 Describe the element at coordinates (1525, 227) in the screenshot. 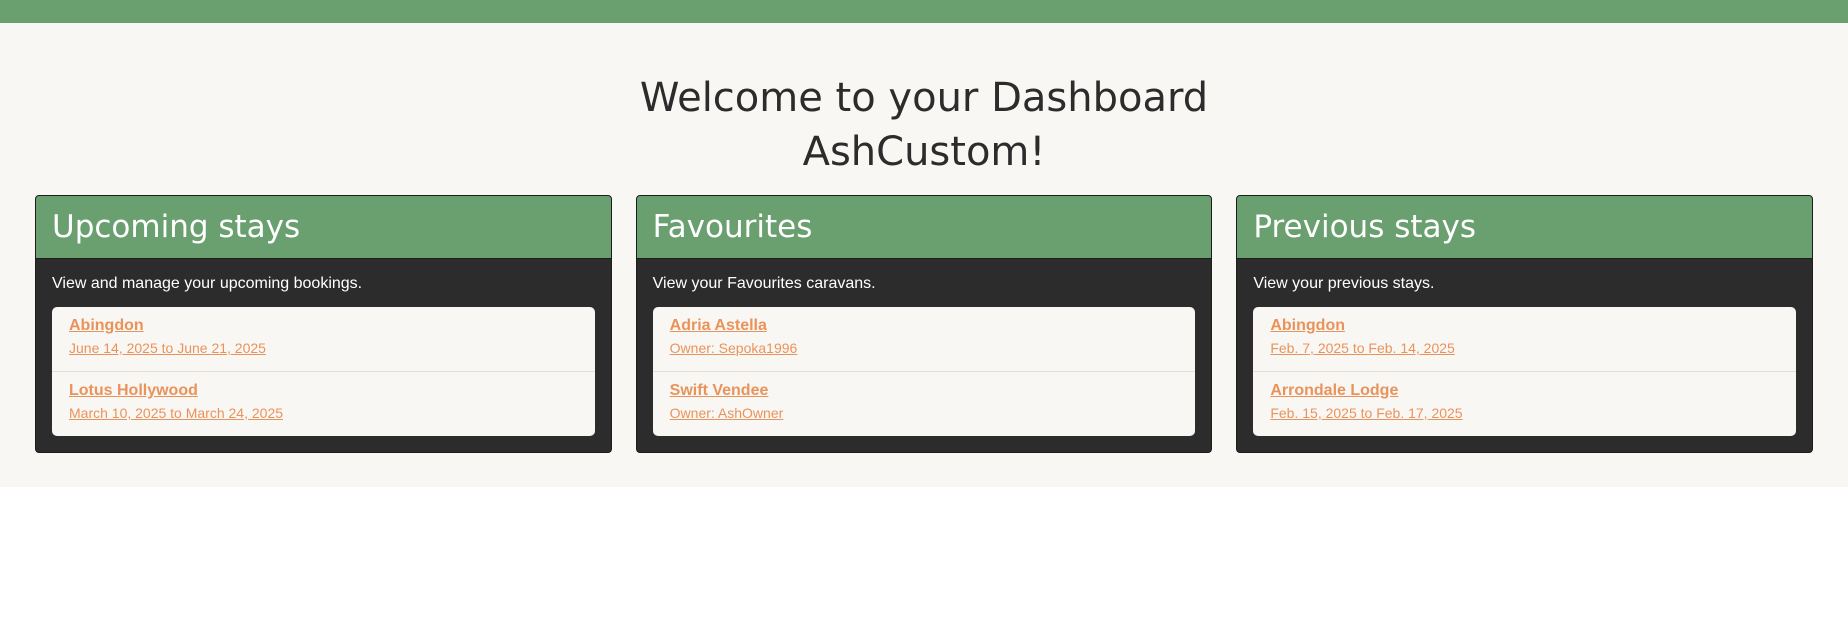

I see `card-header: Previous stays` at that location.